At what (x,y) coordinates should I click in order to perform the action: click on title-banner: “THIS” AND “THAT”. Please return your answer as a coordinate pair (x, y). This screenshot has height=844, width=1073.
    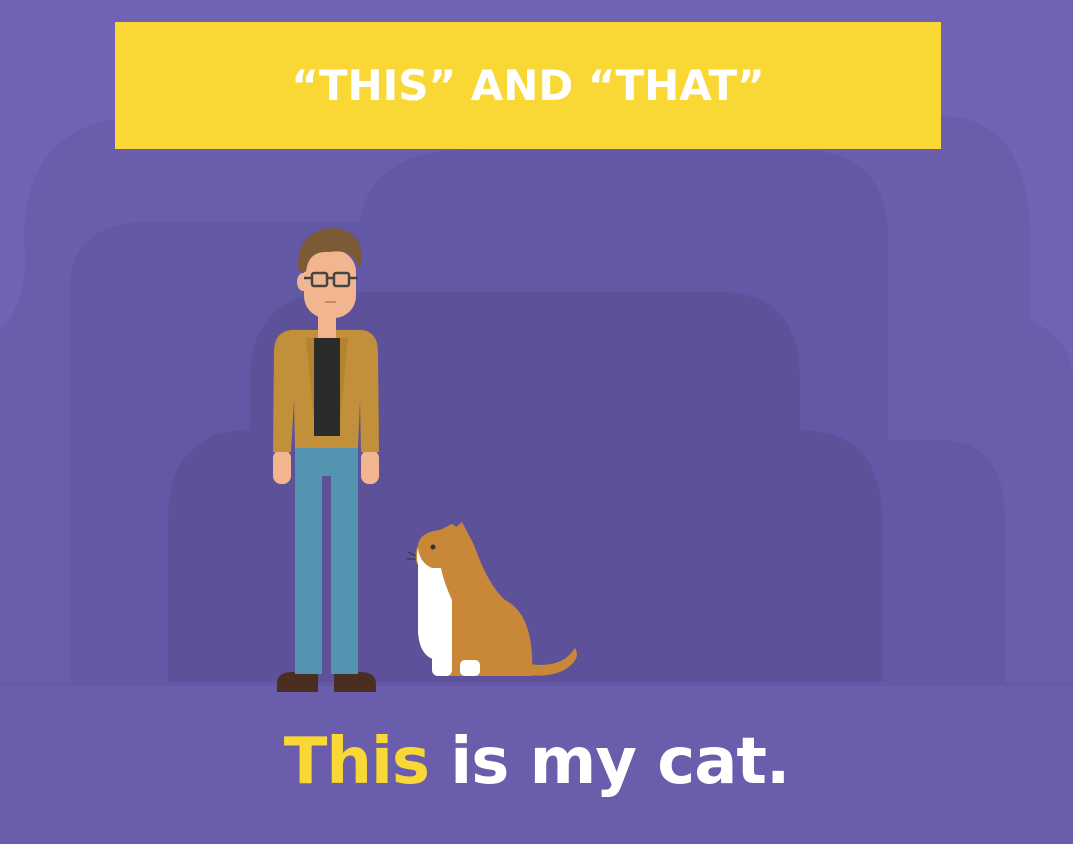
    Looking at the image, I should click on (528, 85).